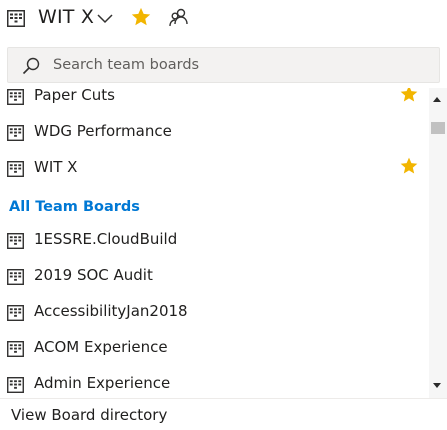 This screenshot has height=430, width=447. Describe the element at coordinates (215, 315) in the screenshot. I see `list-item-accessibilityjan2018: AccessibilityJan2018` at that location.